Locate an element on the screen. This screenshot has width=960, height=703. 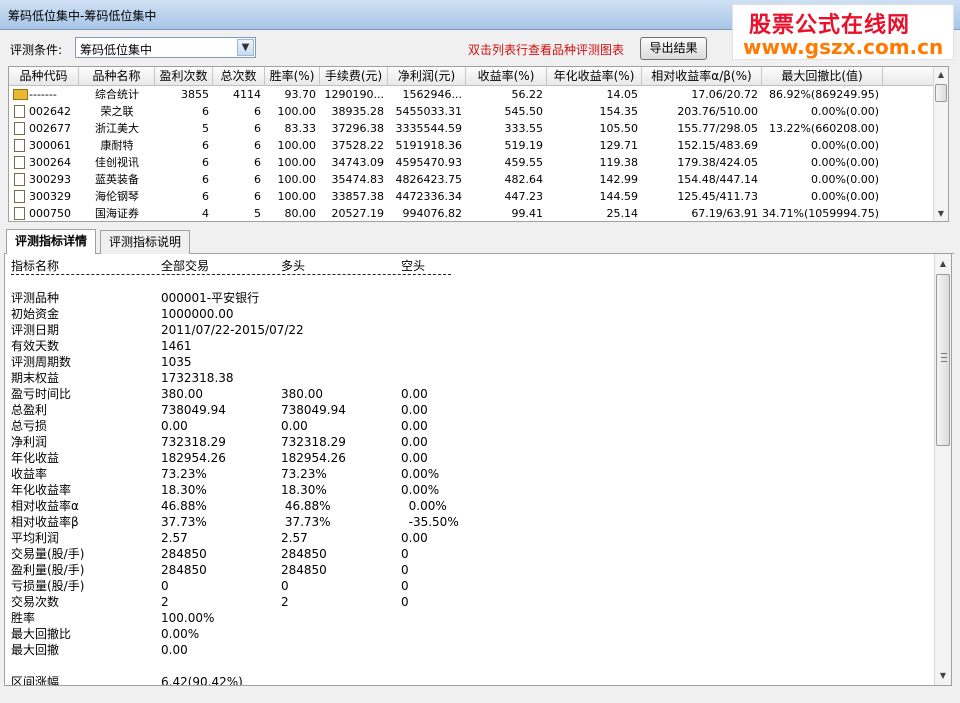
metric-value: 37.73% is located at coordinates (184, 522).